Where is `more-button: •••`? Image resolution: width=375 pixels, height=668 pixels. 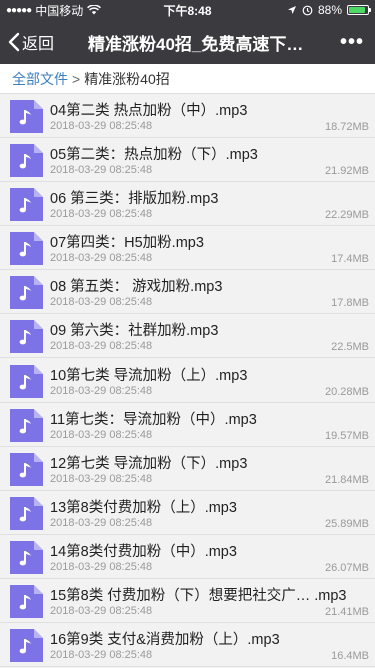
more-button: ••• is located at coordinates (352, 42).